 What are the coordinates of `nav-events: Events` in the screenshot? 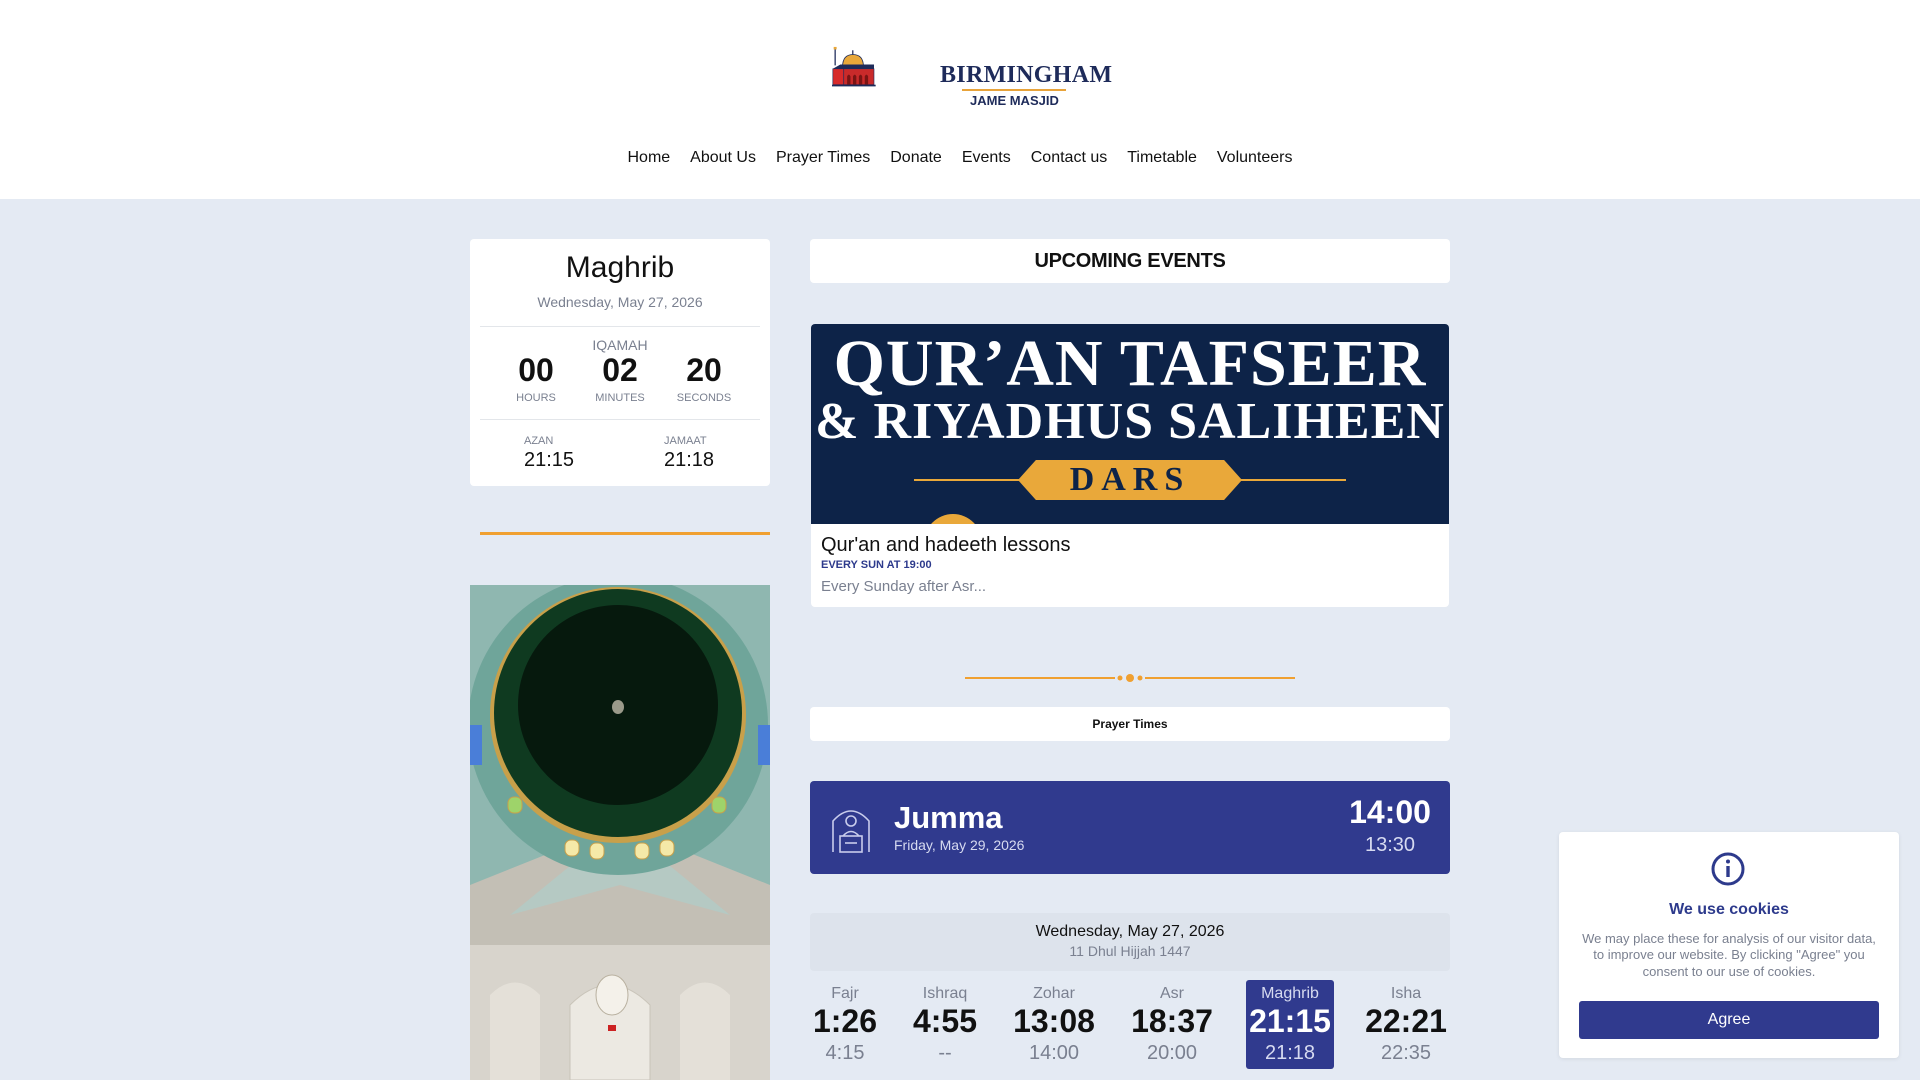 It's located at (986, 158).